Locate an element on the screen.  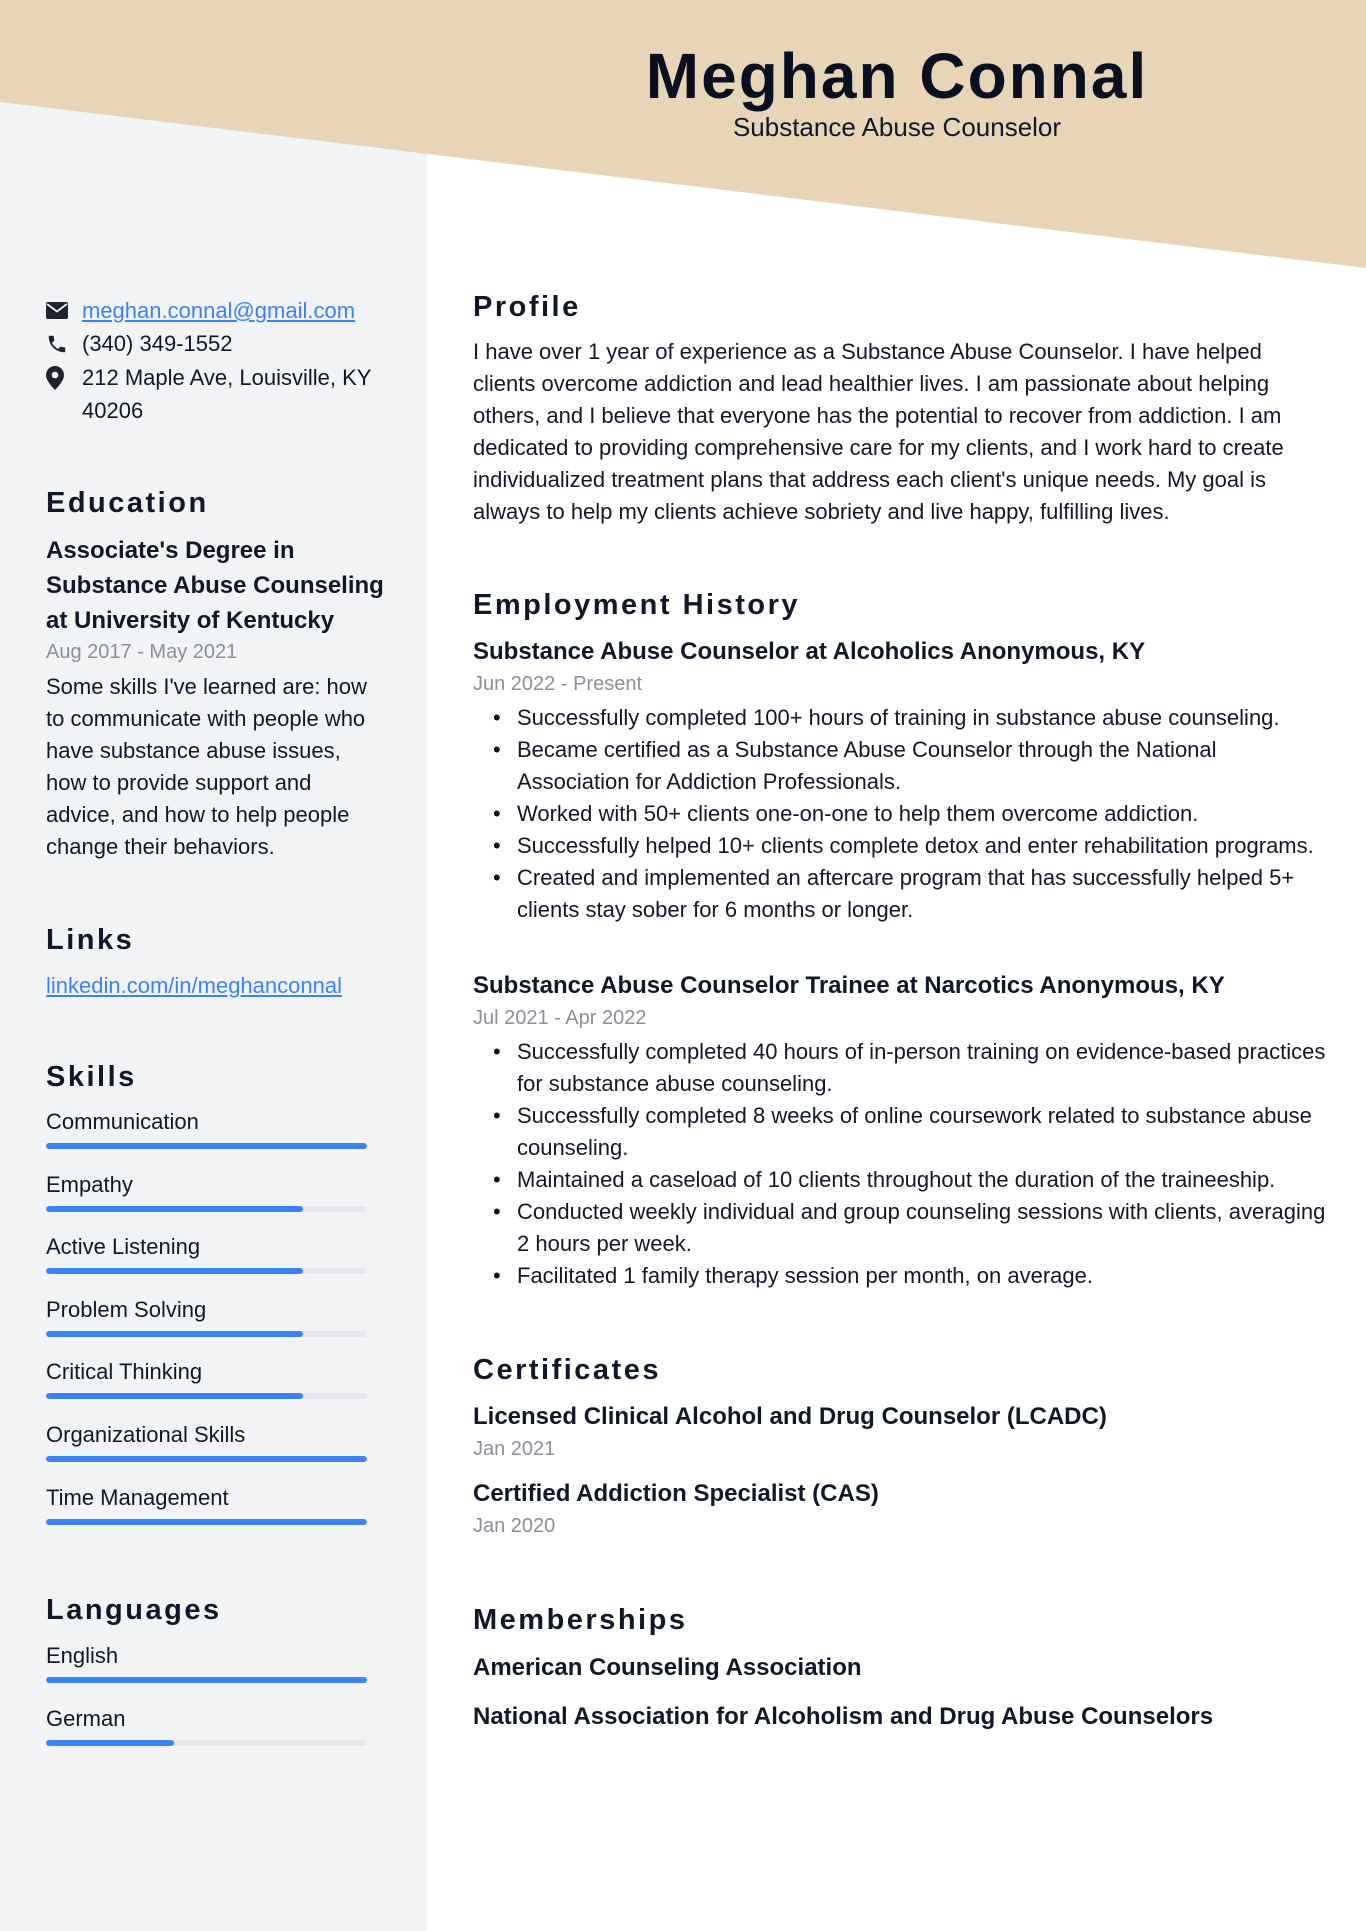
education-heading: Education is located at coordinates (127, 503).